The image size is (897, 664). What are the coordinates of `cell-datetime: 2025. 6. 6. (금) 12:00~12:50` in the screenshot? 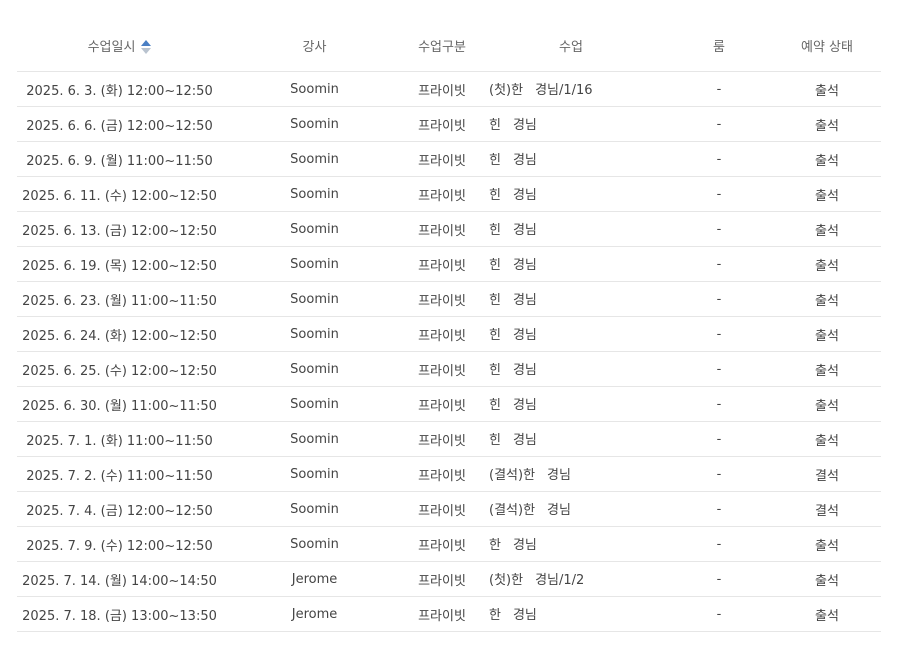 It's located at (119, 124).